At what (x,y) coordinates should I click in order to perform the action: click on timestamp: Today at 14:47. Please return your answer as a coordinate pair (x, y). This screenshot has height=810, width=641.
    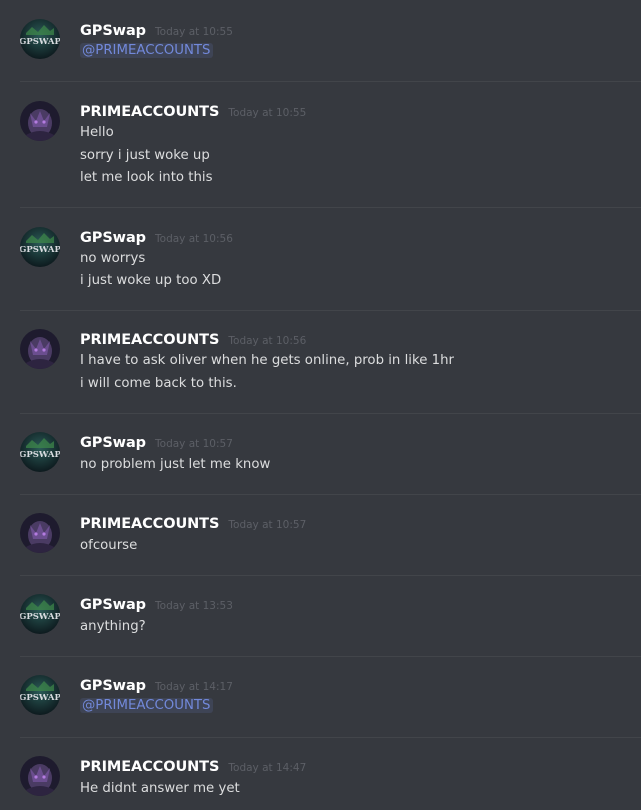
    Looking at the image, I should click on (267, 768).